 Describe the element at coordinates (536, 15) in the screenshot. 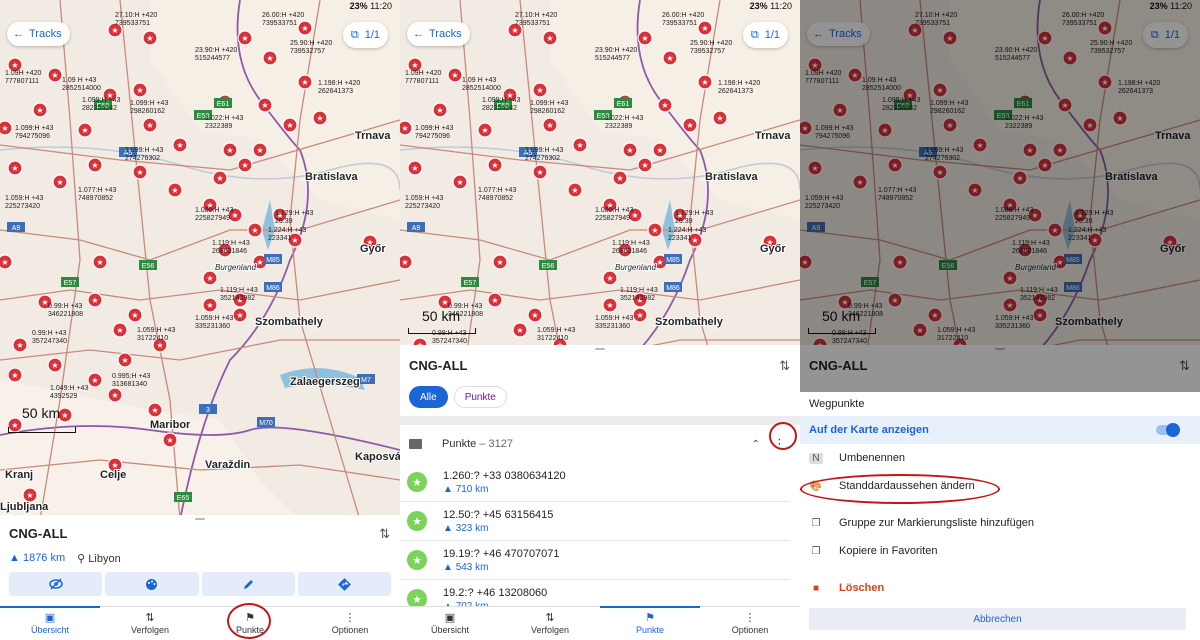

I see `point-label: 27.10:H +420` at that location.